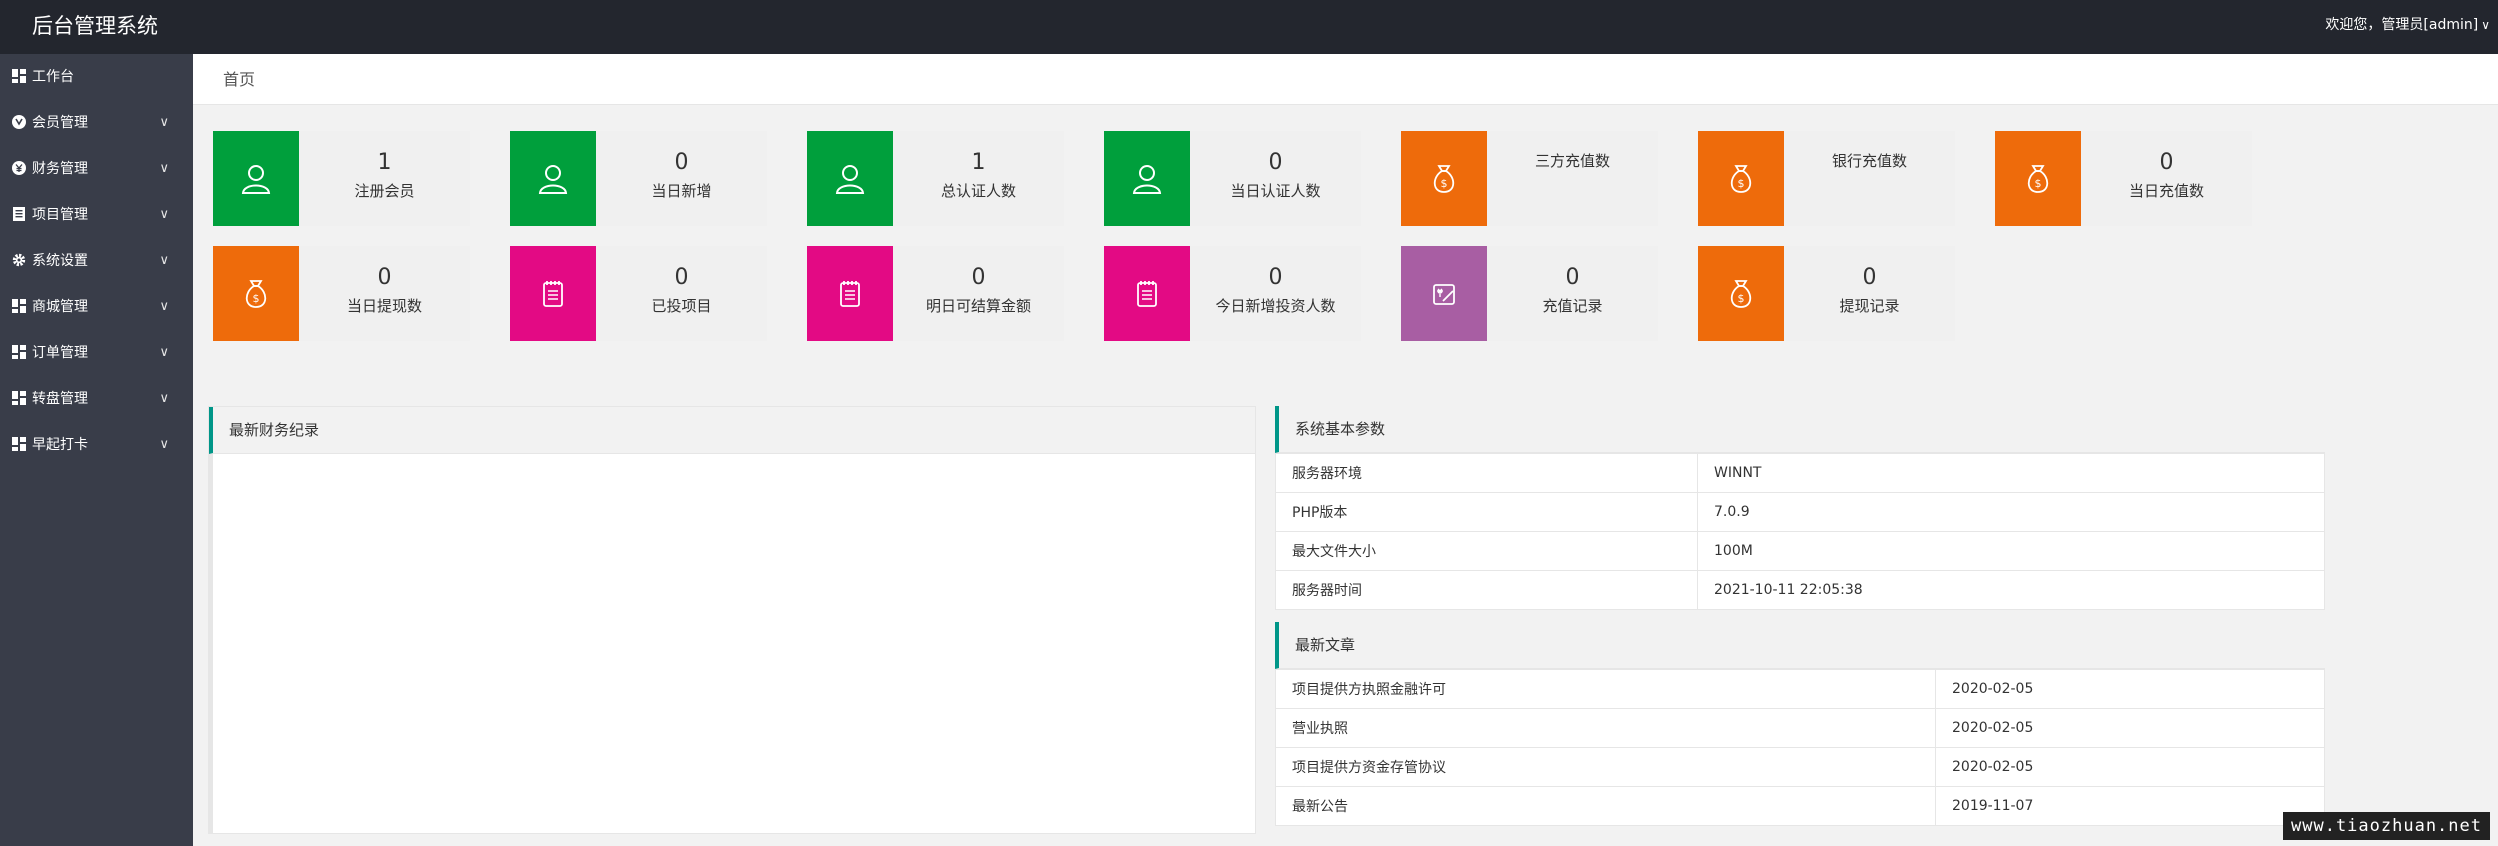  What do you see at coordinates (1869, 306) in the screenshot?
I see `stat-label: 提现记录` at bounding box center [1869, 306].